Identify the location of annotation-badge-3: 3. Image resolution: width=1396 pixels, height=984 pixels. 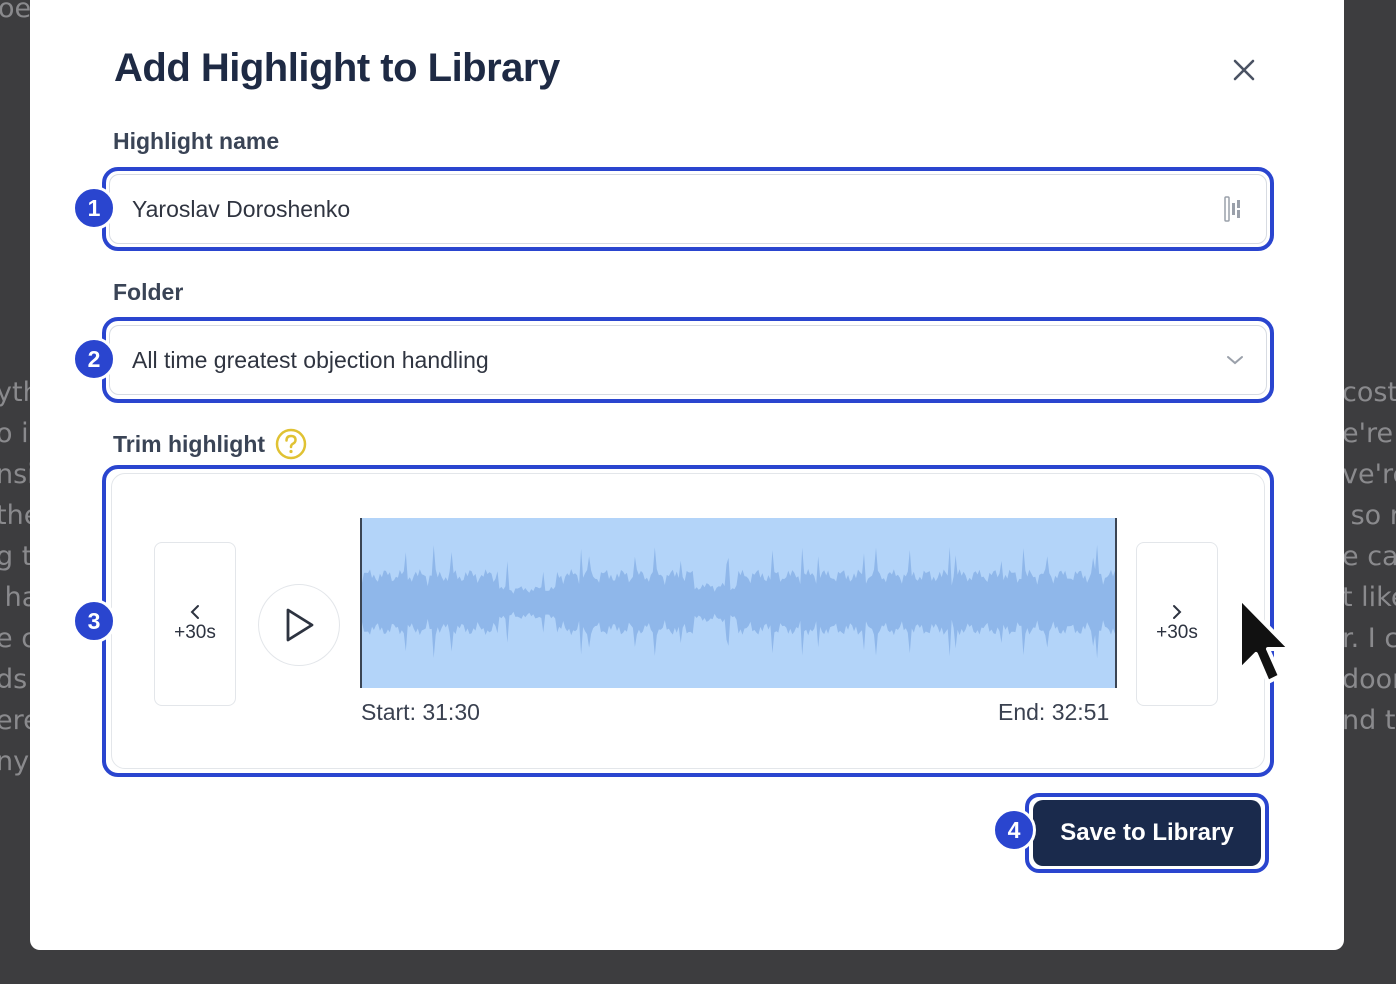
(94, 621).